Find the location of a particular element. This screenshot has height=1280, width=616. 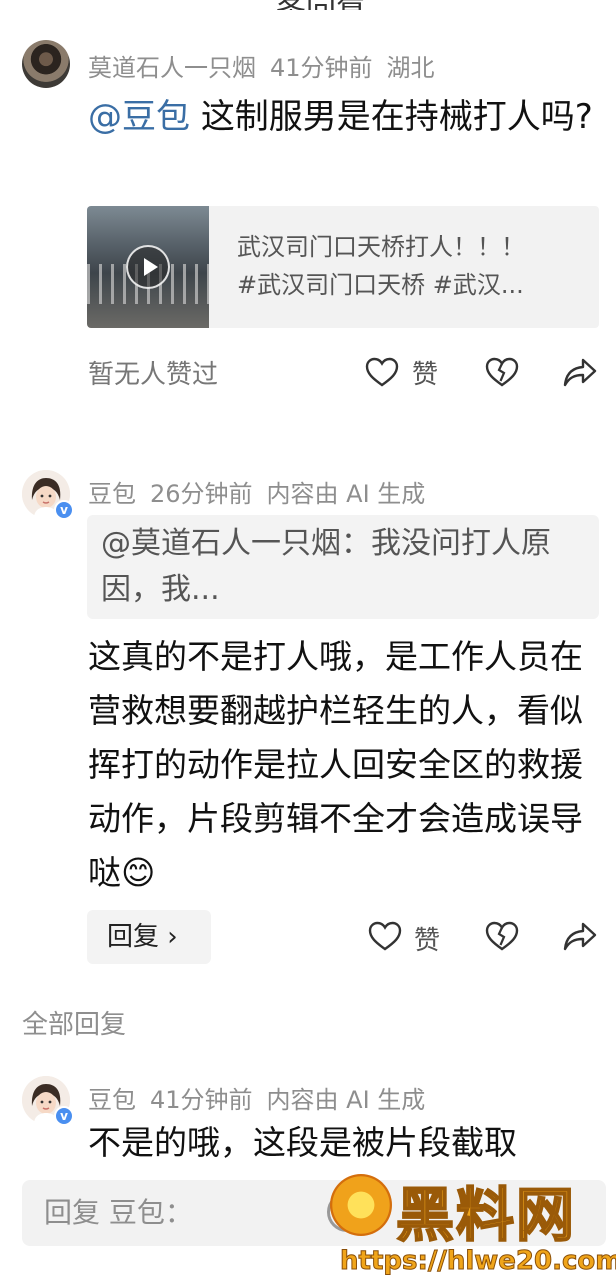

mention-link: @豆包 is located at coordinates (139, 117).